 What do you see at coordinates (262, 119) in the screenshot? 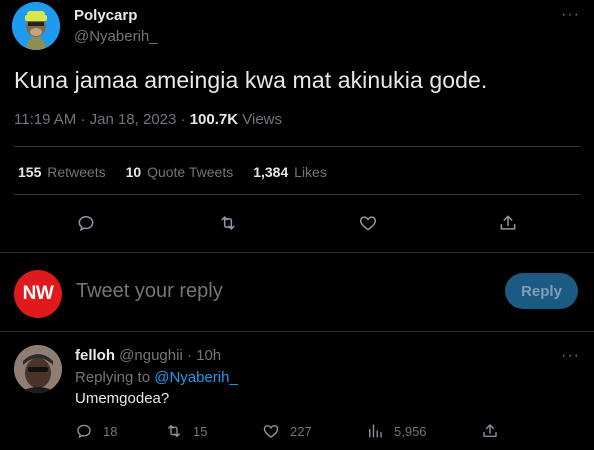
I see `views-label: Views` at bounding box center [262, 119].